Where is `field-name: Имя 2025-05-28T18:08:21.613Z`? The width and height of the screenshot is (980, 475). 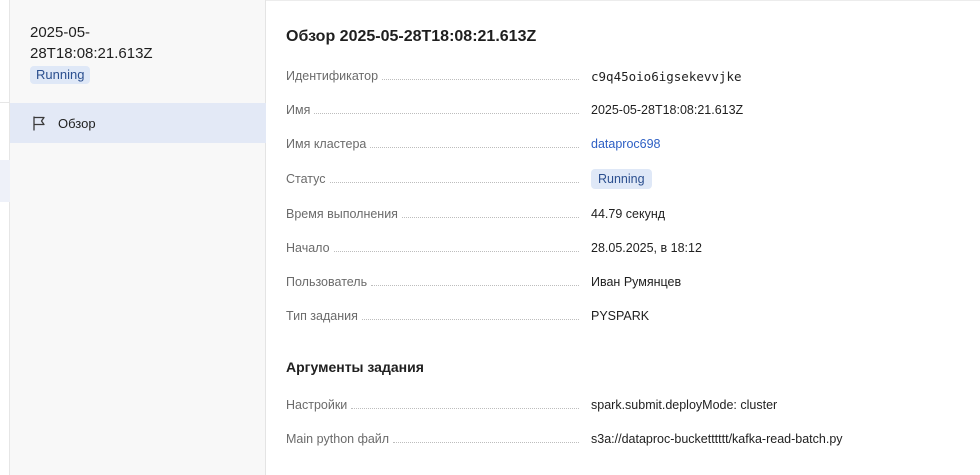
field-name: Имя 2025-05-28T18:08:21.613Z is located at coordinates (626, 110).